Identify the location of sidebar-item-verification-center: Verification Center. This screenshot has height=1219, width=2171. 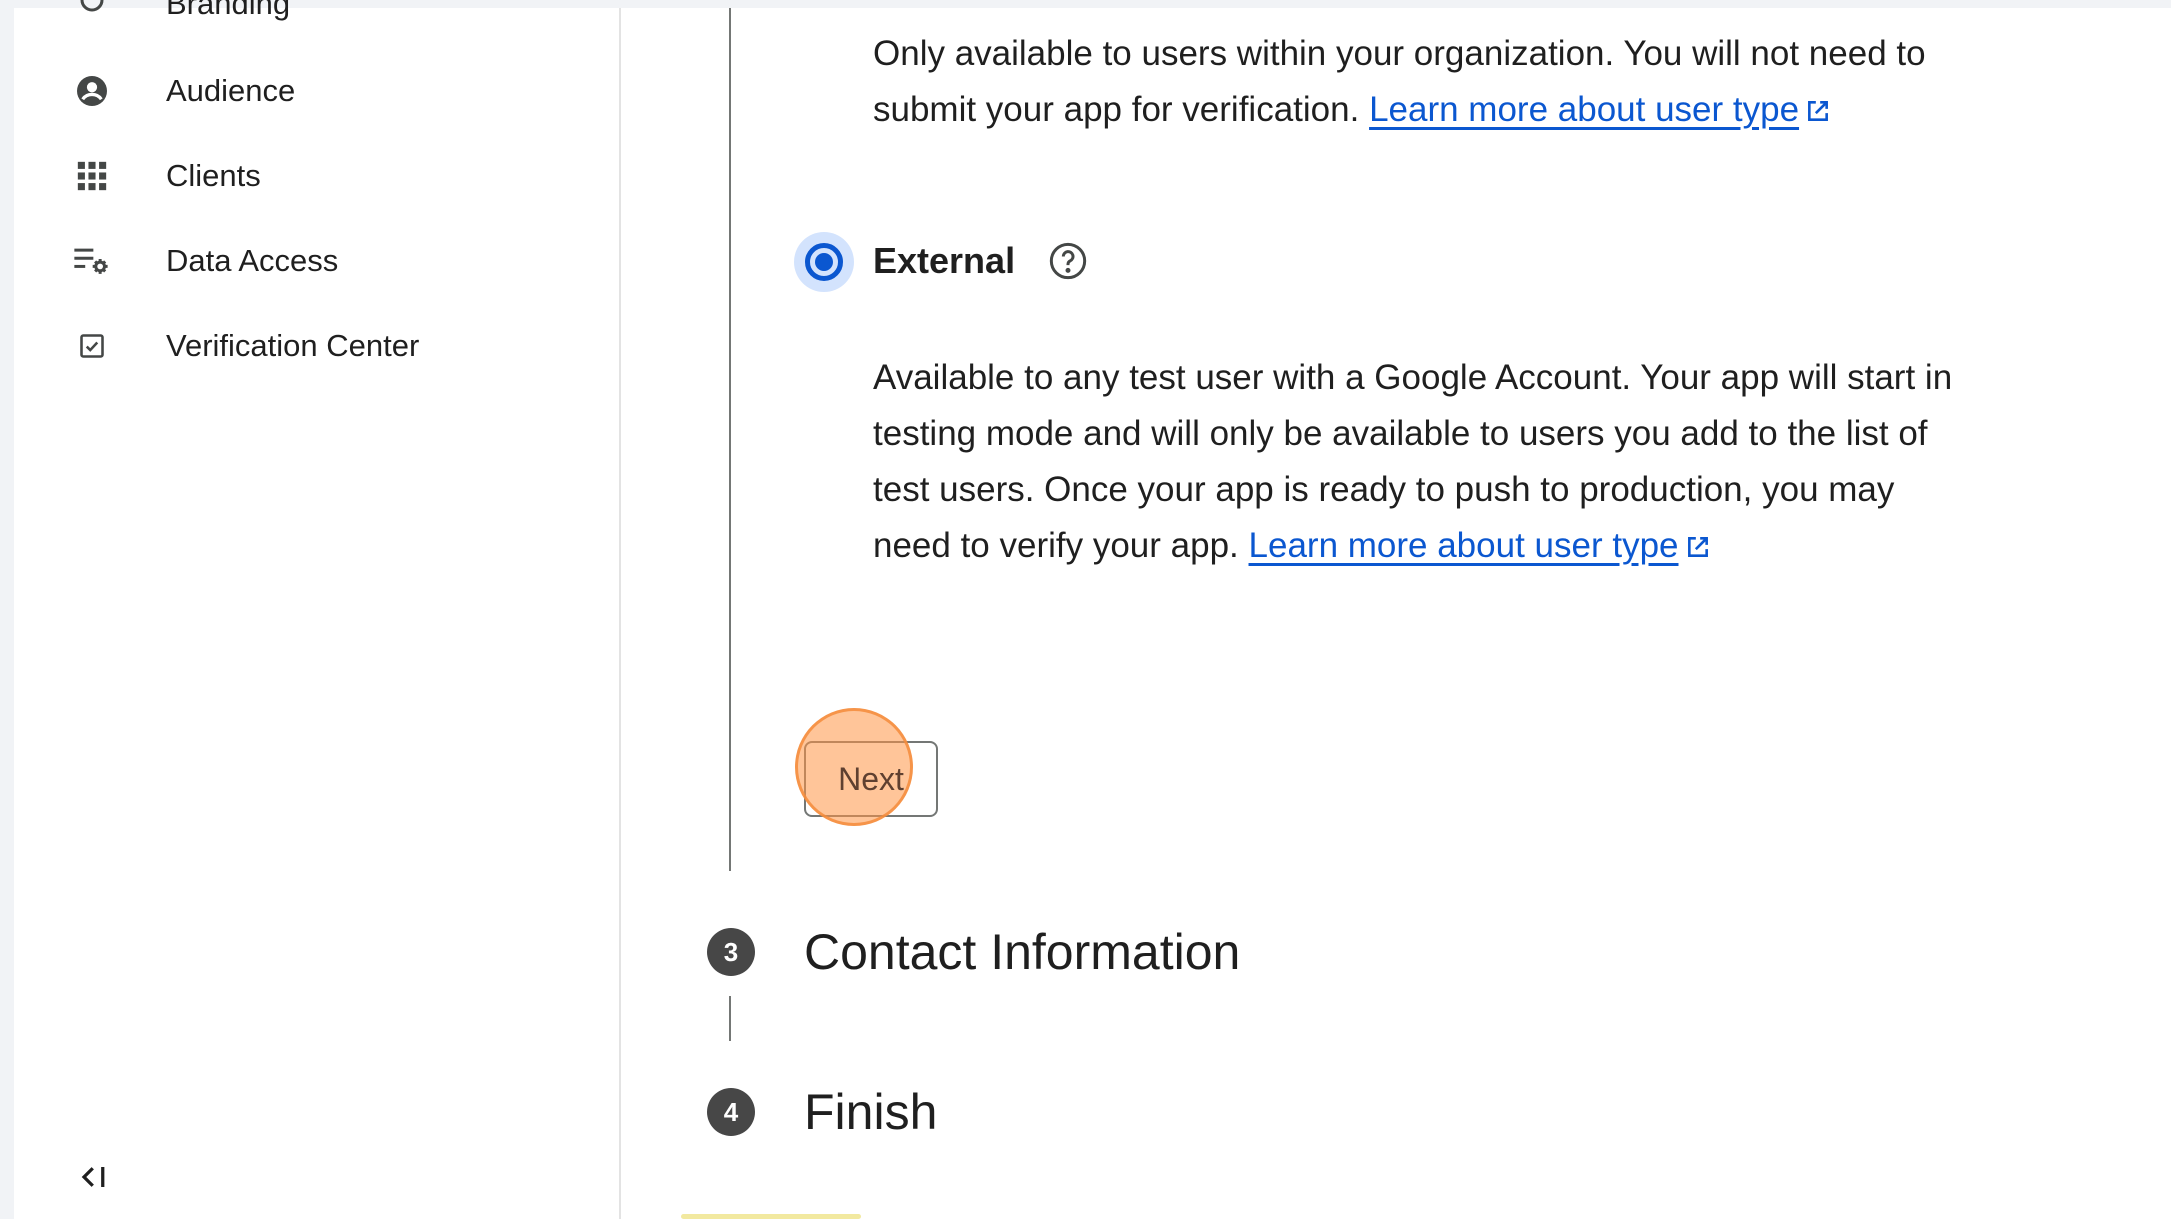
(316, 346).